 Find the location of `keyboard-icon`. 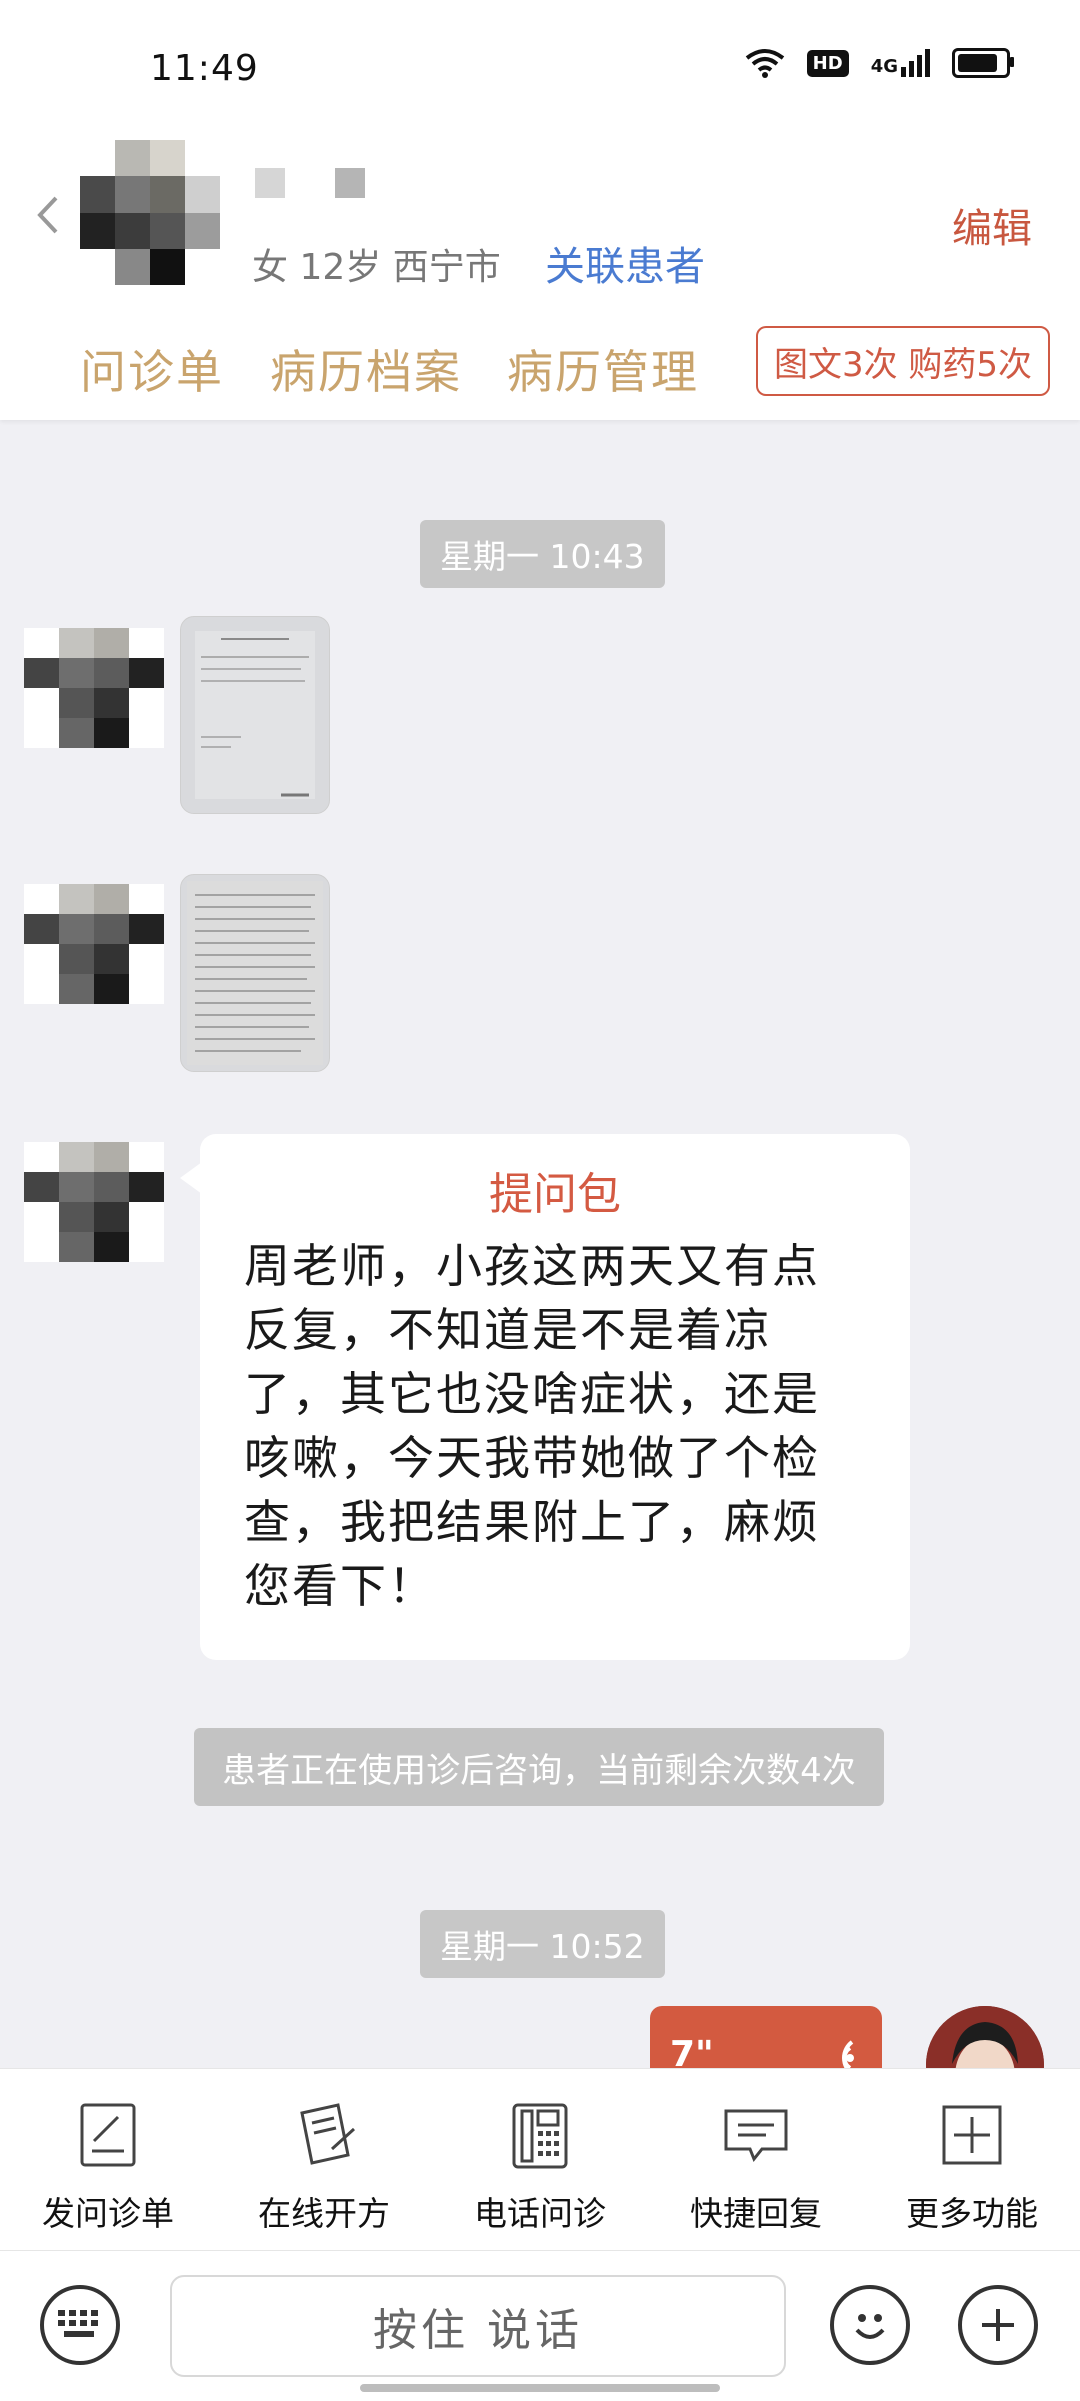

keyboard-icon is located at coordinates (78, 2323).